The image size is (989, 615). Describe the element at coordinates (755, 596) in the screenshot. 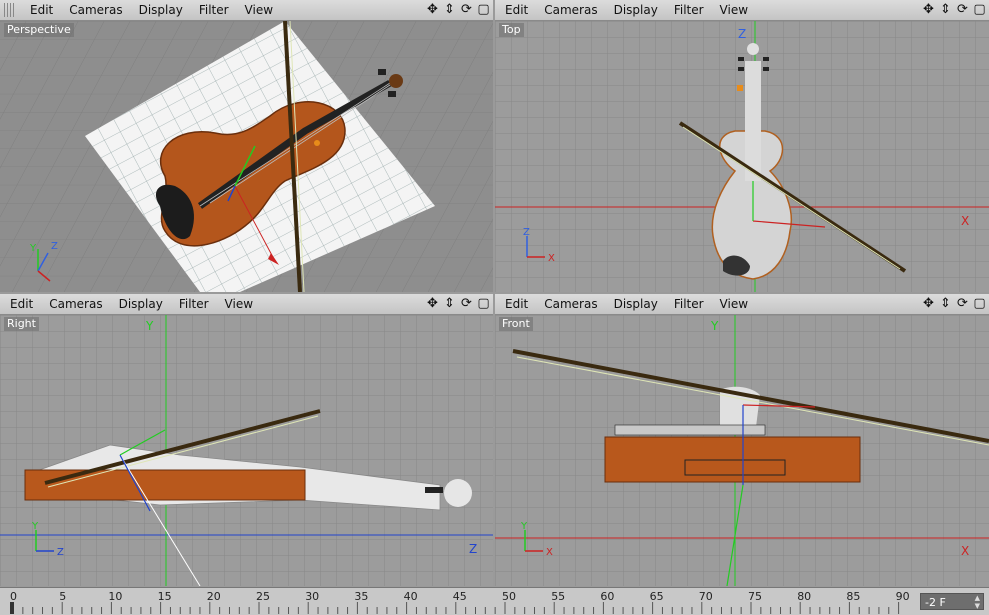

I see `timeline-tick-label: 75` at that location.